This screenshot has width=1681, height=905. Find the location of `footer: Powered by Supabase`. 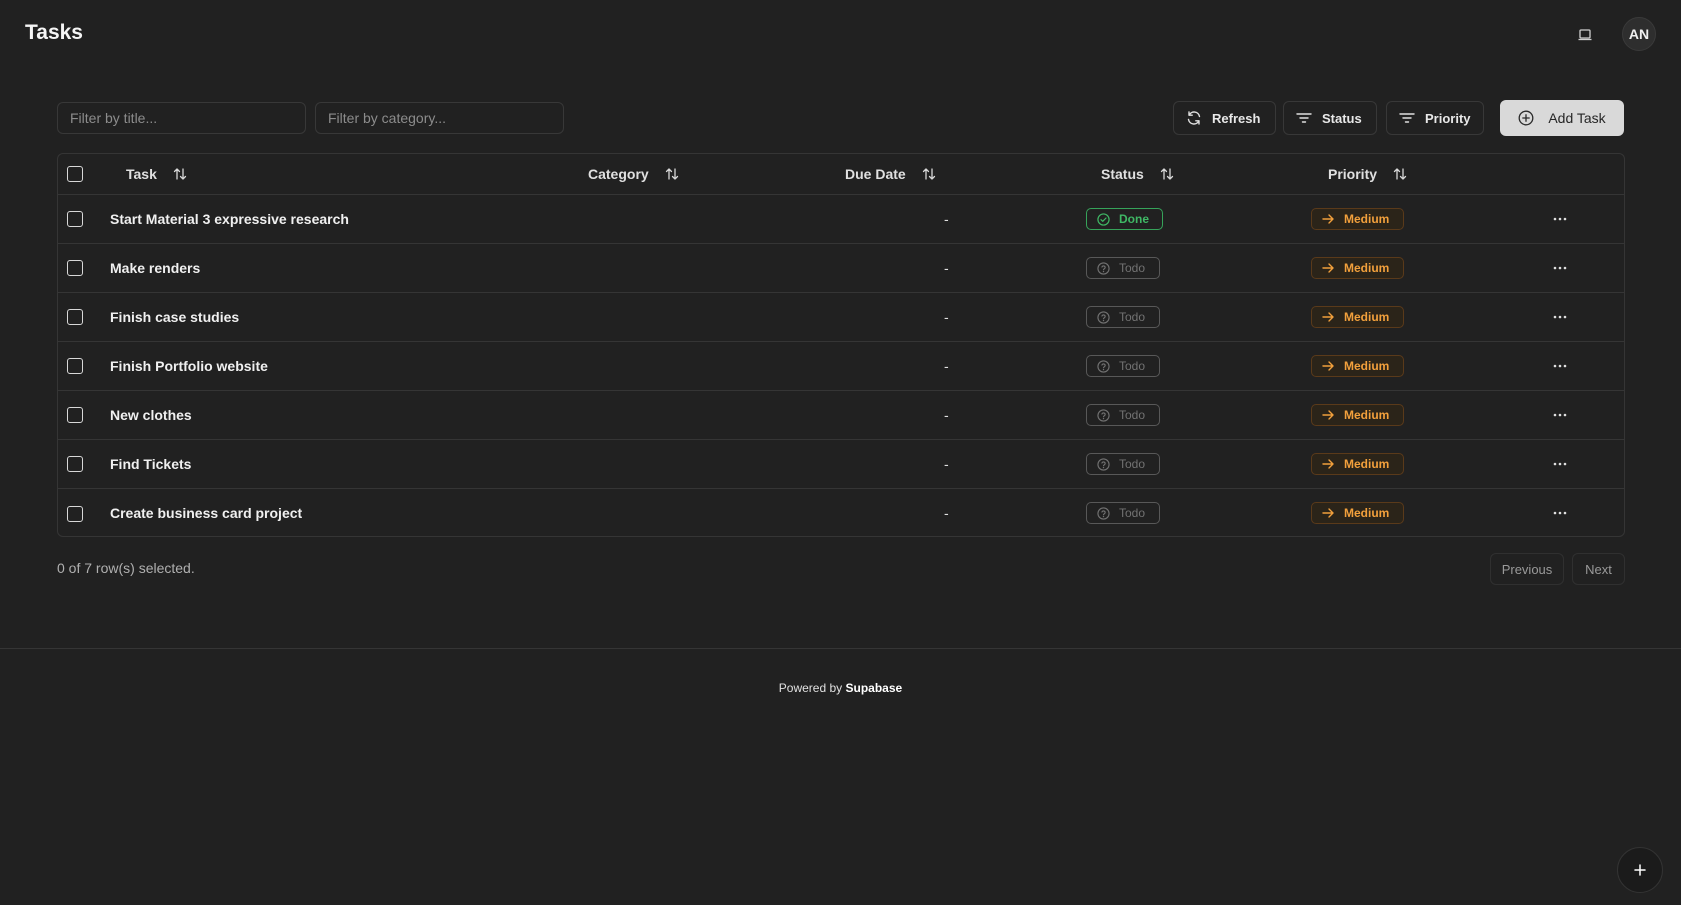

footer: Powered by Supabase is located at coordinates (840, 688).